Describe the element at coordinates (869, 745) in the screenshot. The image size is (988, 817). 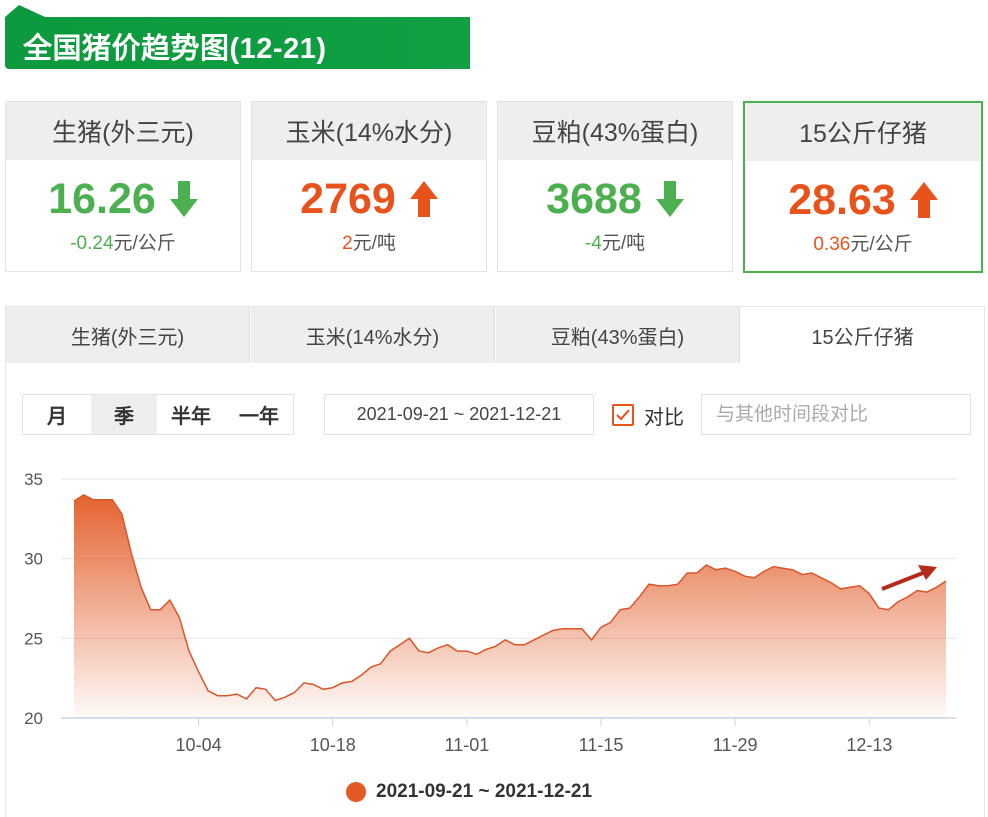
I see `x-tick-label: 12-13` at that location.